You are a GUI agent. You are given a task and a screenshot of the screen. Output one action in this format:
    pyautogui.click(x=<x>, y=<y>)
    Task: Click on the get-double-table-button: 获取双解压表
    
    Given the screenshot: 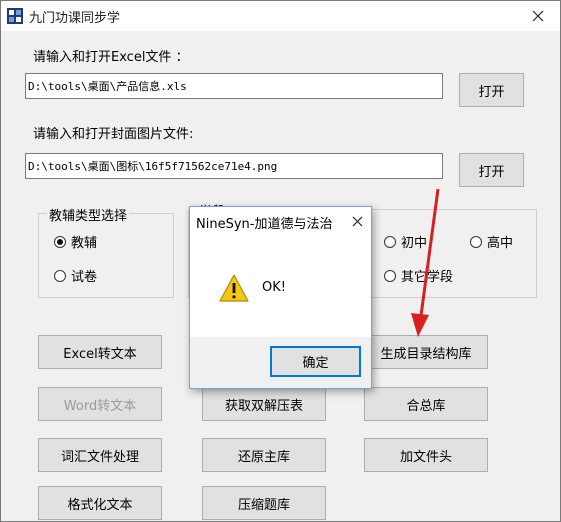 What is the action you would take?
    pyautogui.click(x=264, y=404)
    